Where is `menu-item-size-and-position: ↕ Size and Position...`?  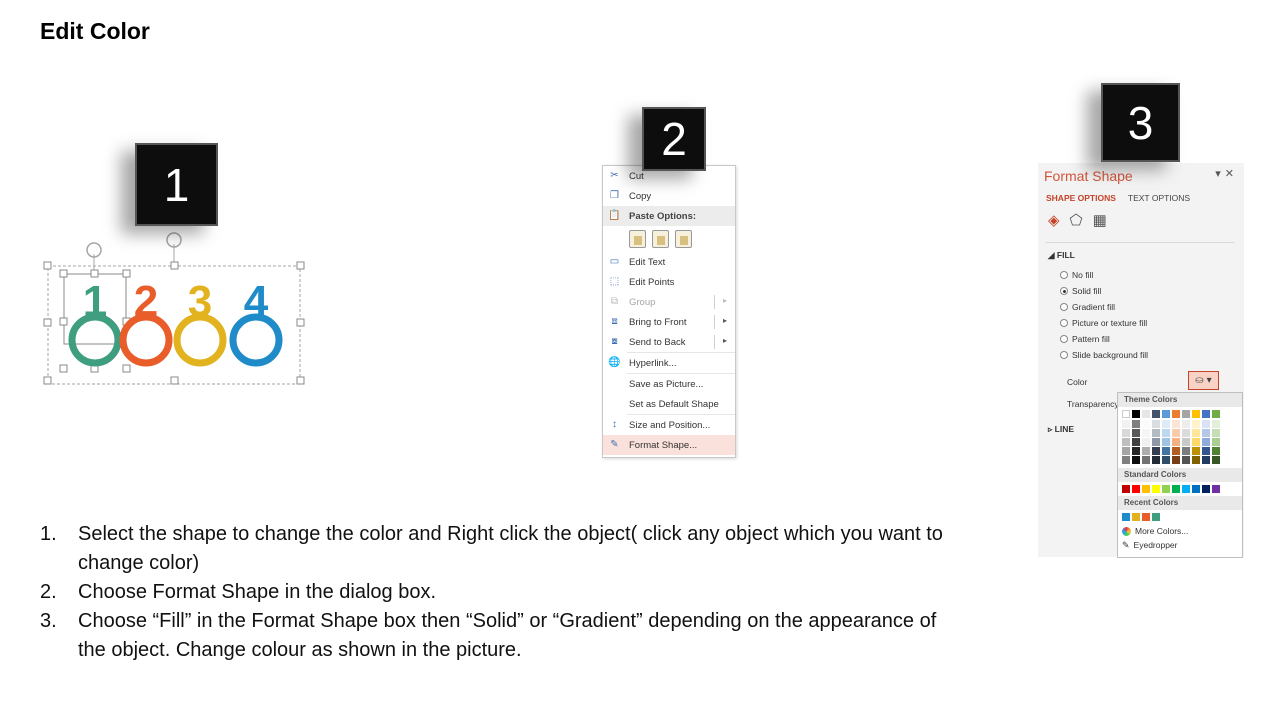
menu-item-size-and-position: ↕ Size and Position... is located at coordinates (669, 425).